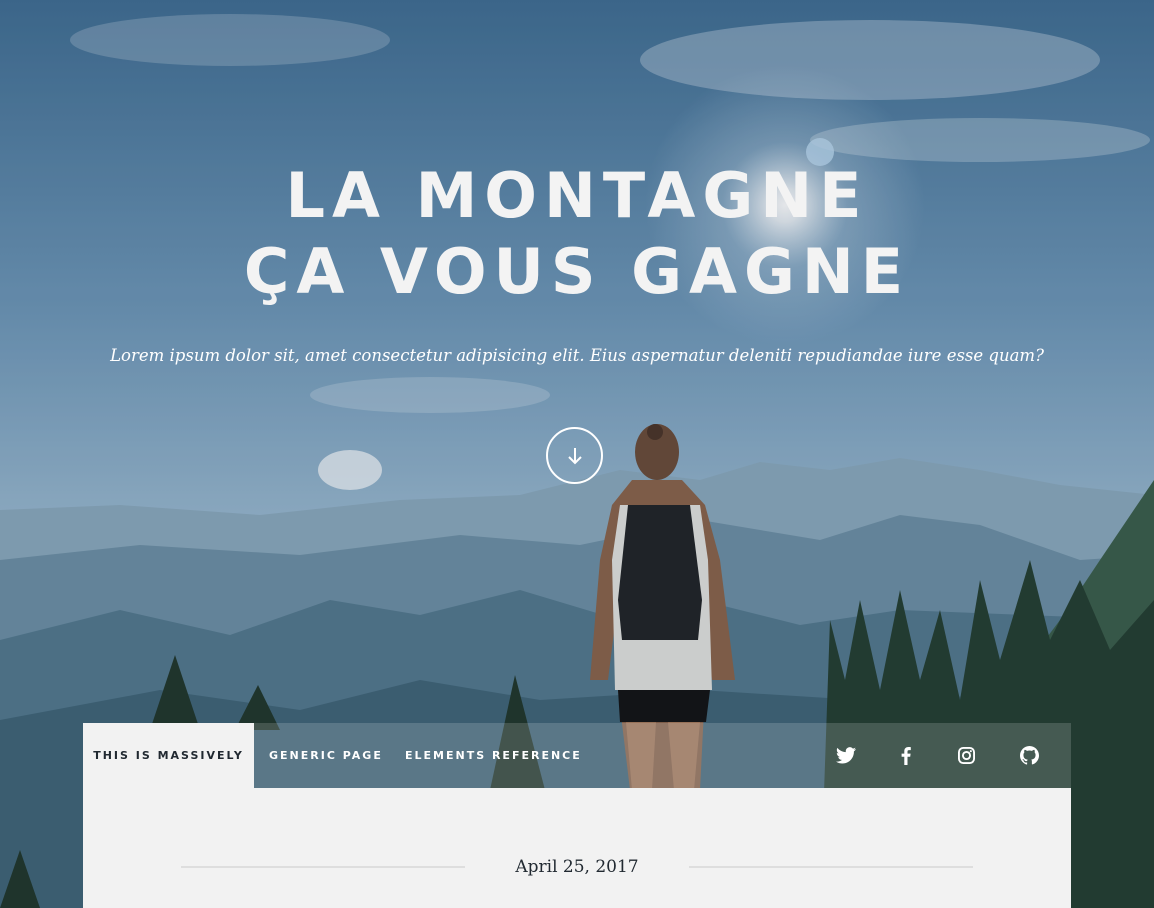 The image size is (1154, 908). I want to click on nav-item-elements-reference: ELEMENTS REFERENCE, so click(493, 755).